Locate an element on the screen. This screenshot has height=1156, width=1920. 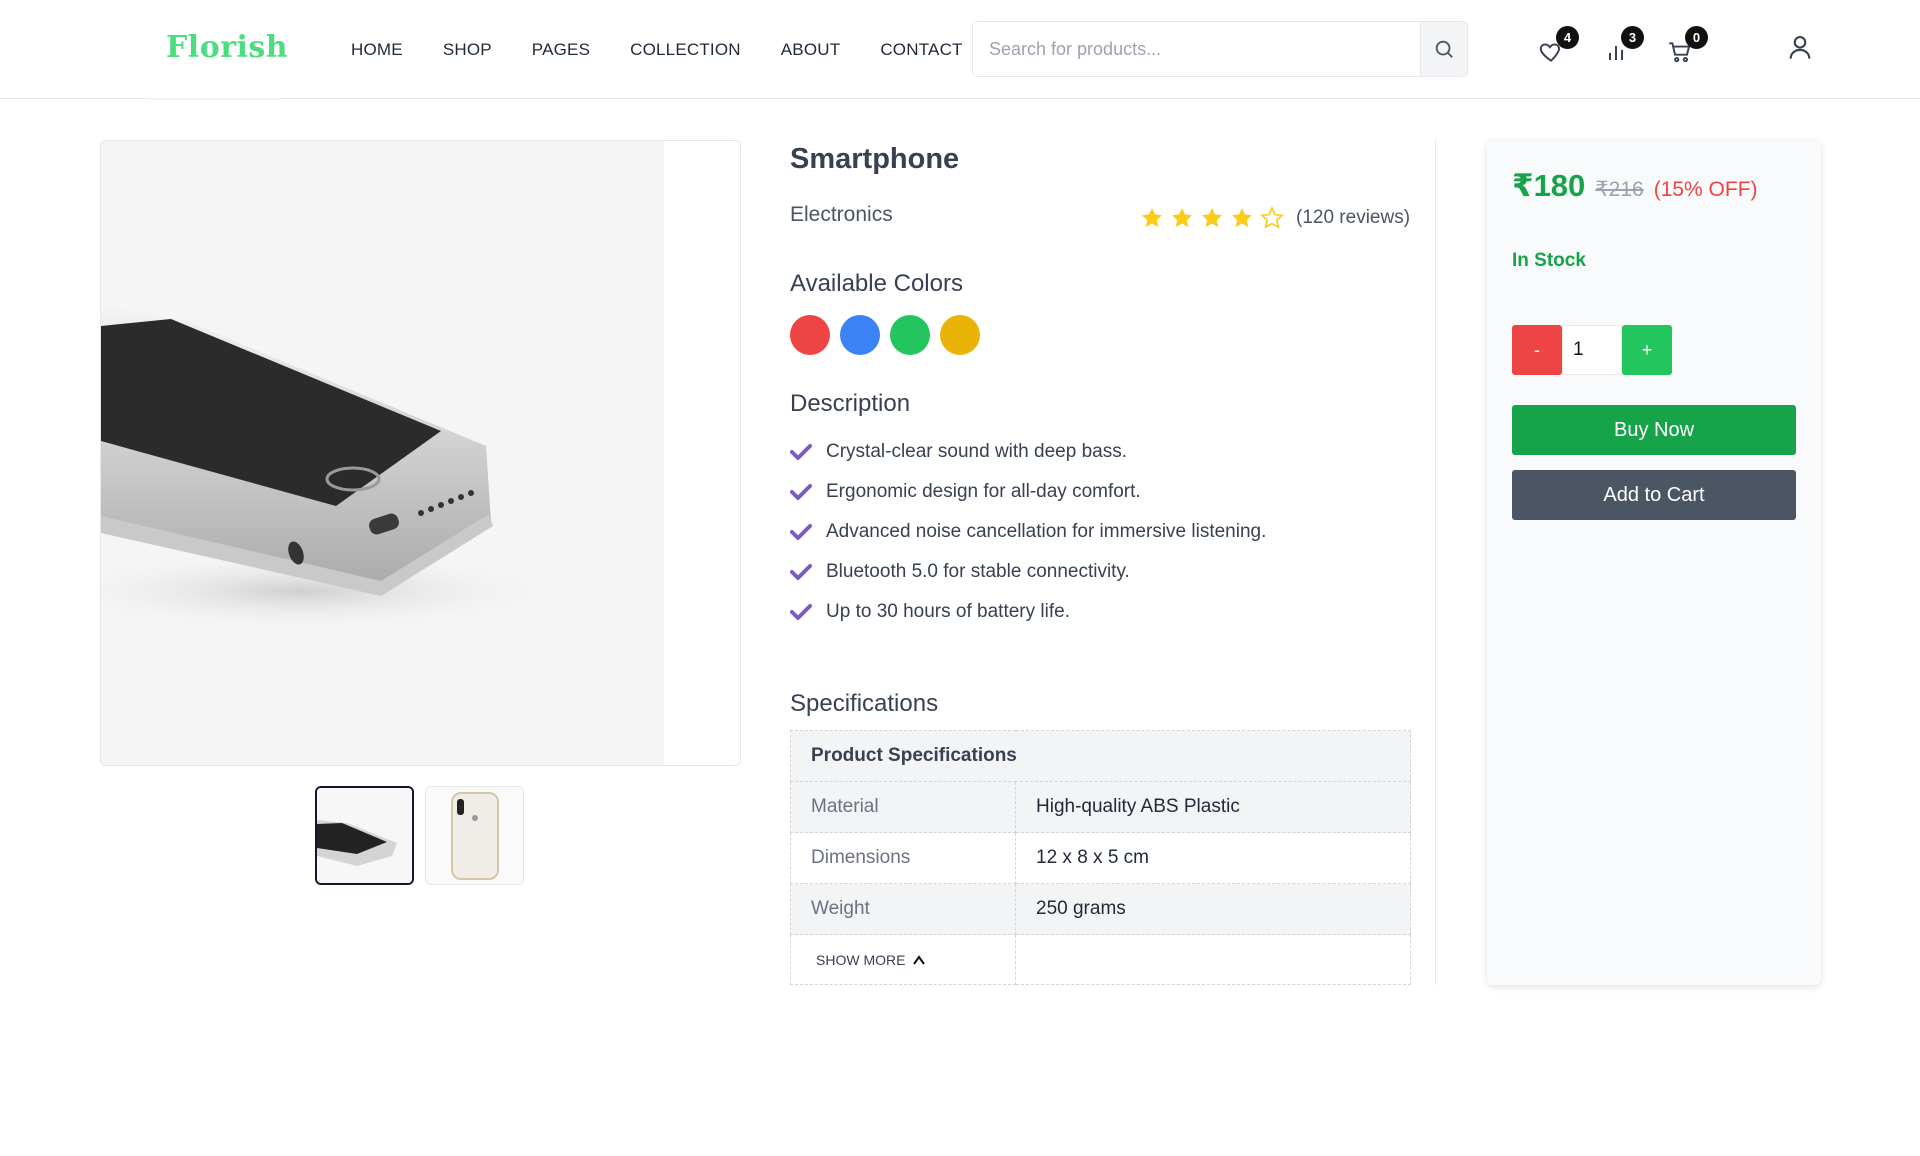
list-item: Crystal-clear sound with deep bass. is located at coordinates (1028, 452).